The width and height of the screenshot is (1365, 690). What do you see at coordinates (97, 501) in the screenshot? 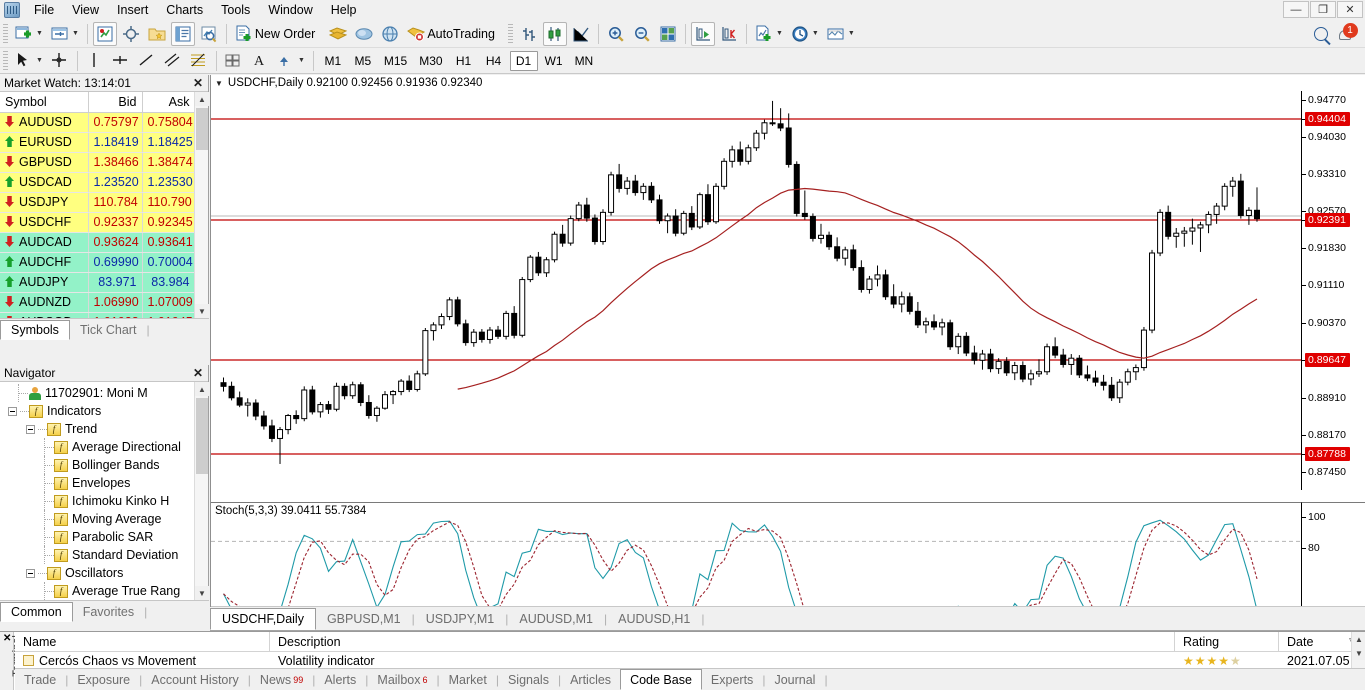
I see `navigator-node-ichimoku-kinko-h: f Ichimoku Kinko H` at bounding box center [97, 501].